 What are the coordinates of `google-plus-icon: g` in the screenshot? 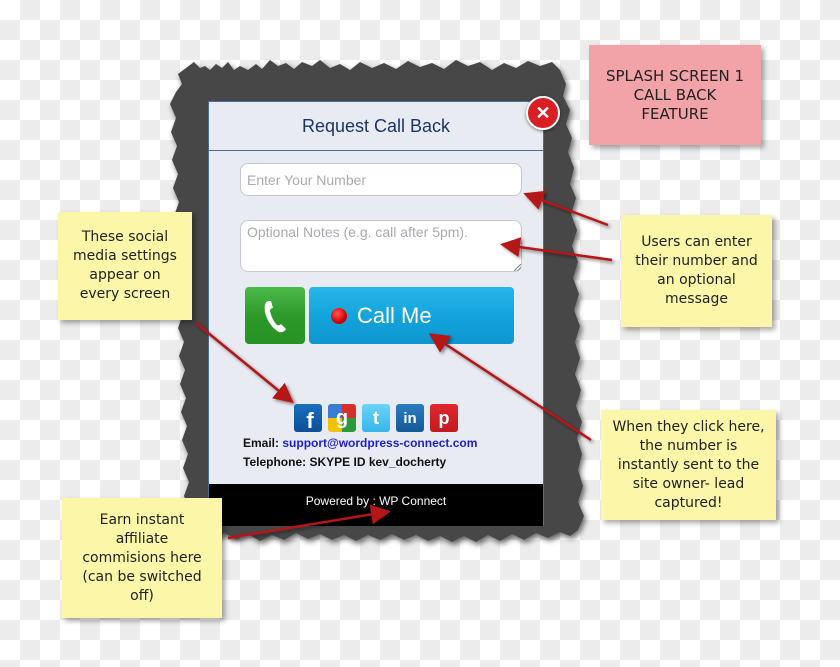 It's located at (342, 418).